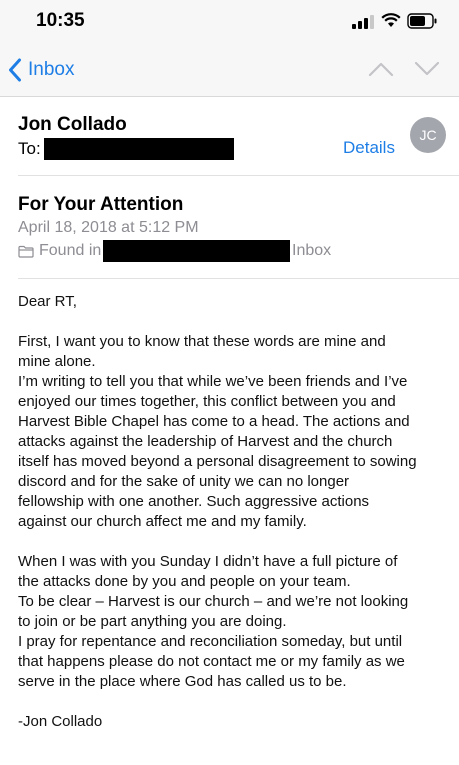 The image size is (459, 765). I want to click on message-subject: For Your Attention, so click(101, 204).